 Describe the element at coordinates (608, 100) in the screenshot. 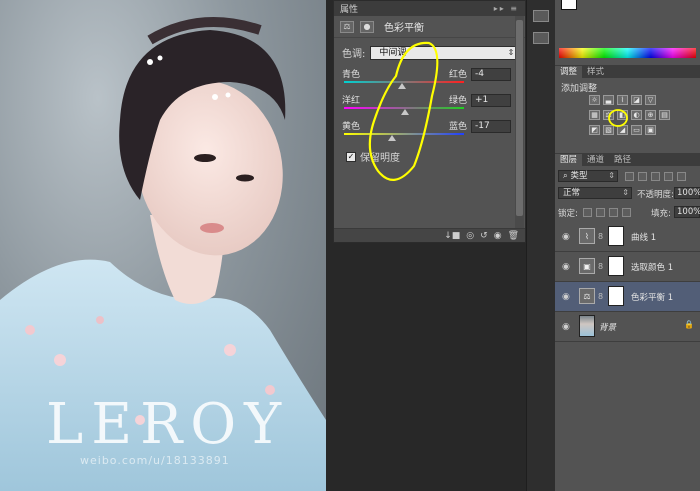

I see `levels-icon: ▃` at that location.